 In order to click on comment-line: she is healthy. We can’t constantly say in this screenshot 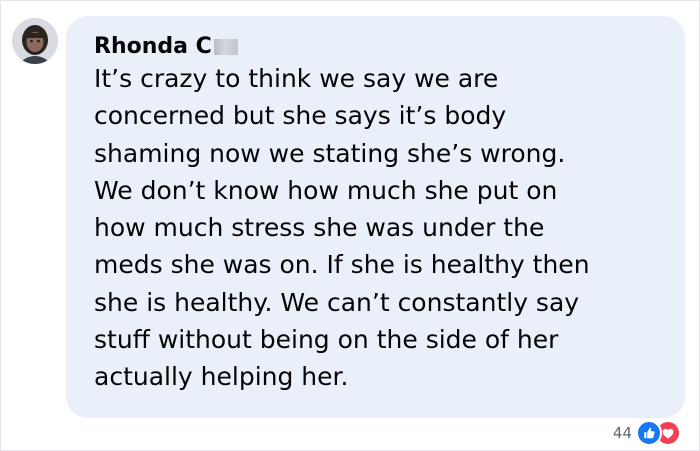, I will do `click(337, 302)`.